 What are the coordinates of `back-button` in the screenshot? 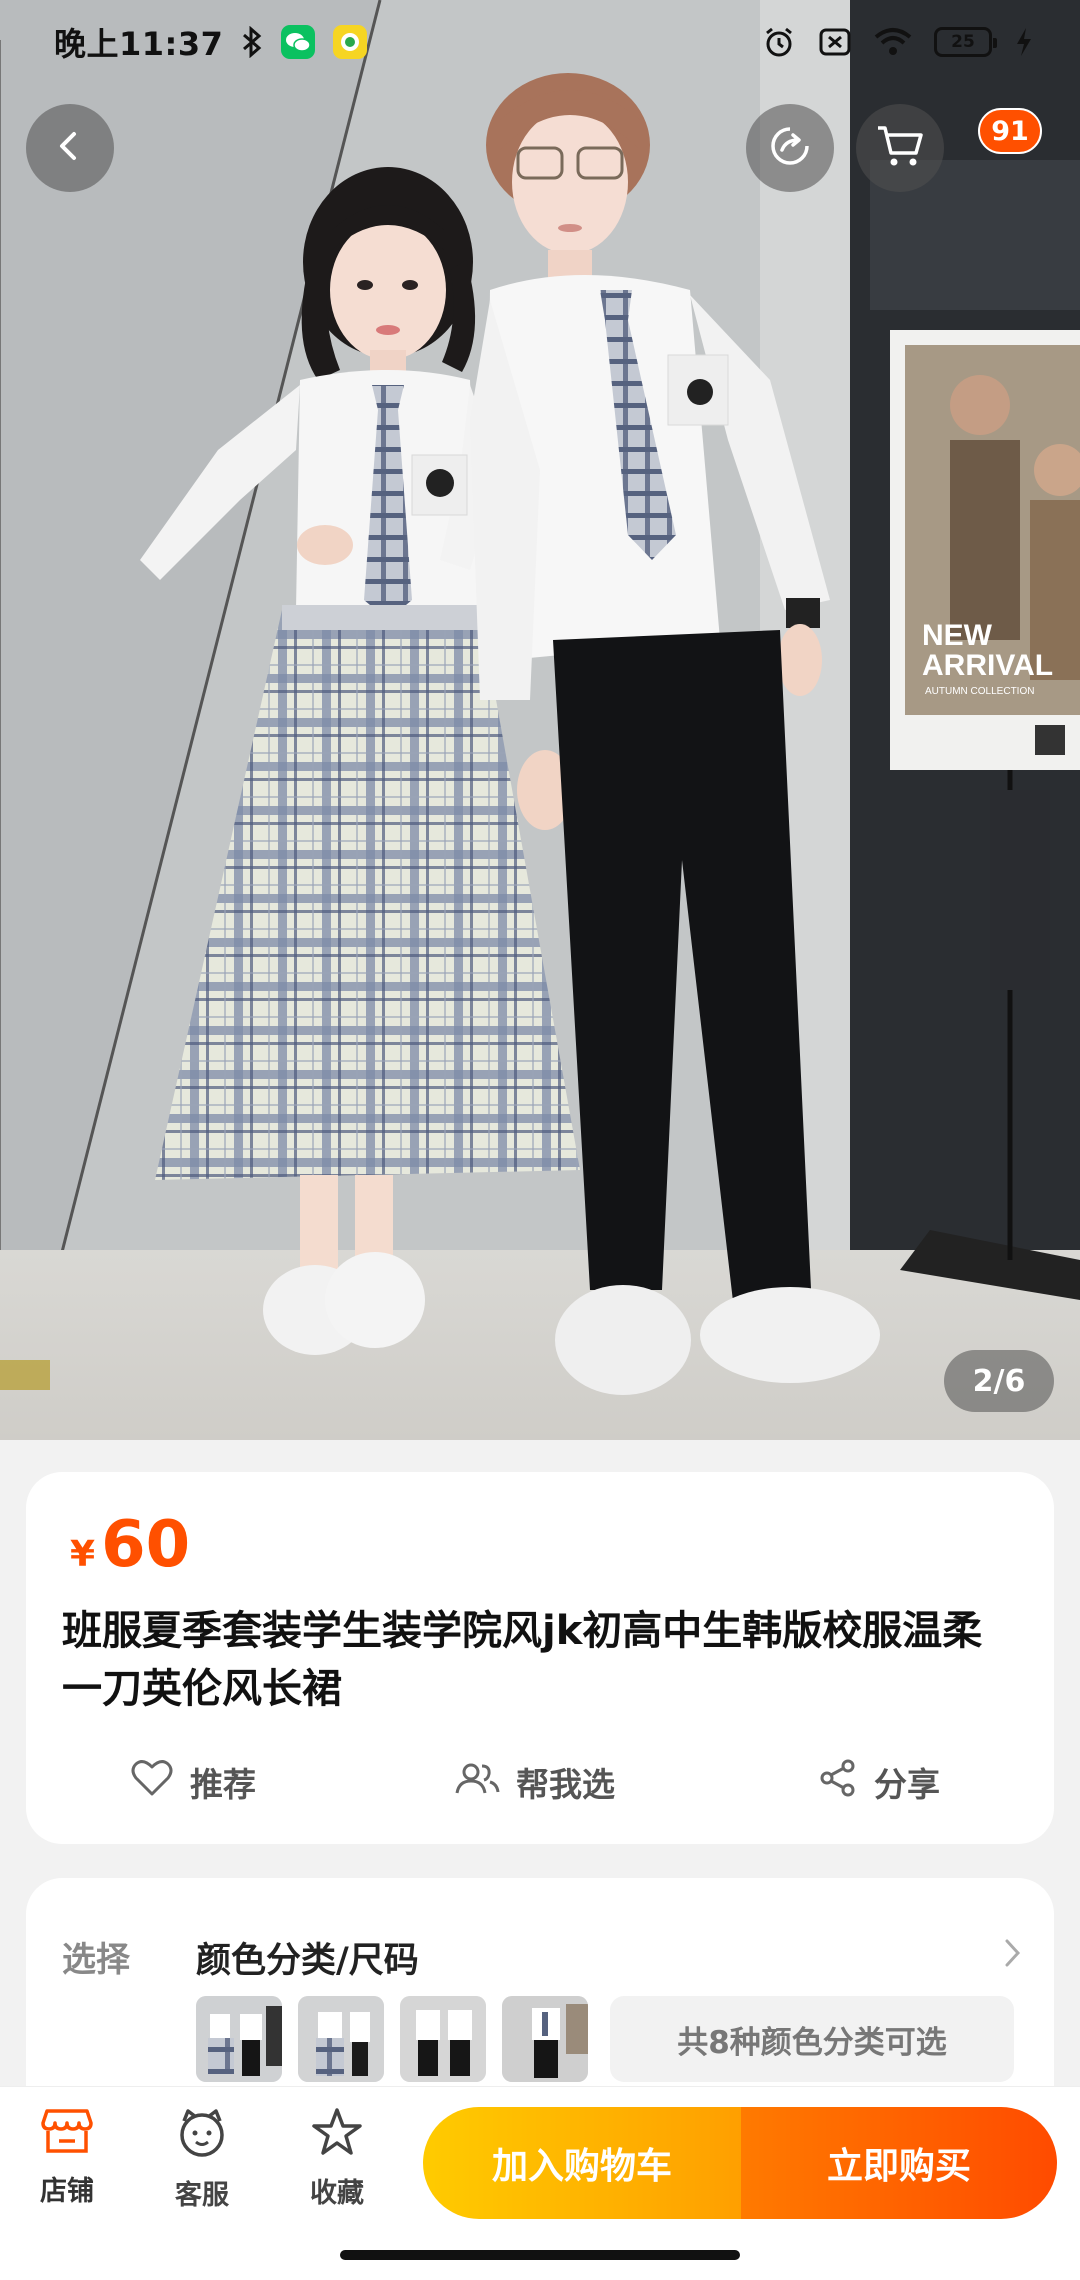 It's located at (70, 148).